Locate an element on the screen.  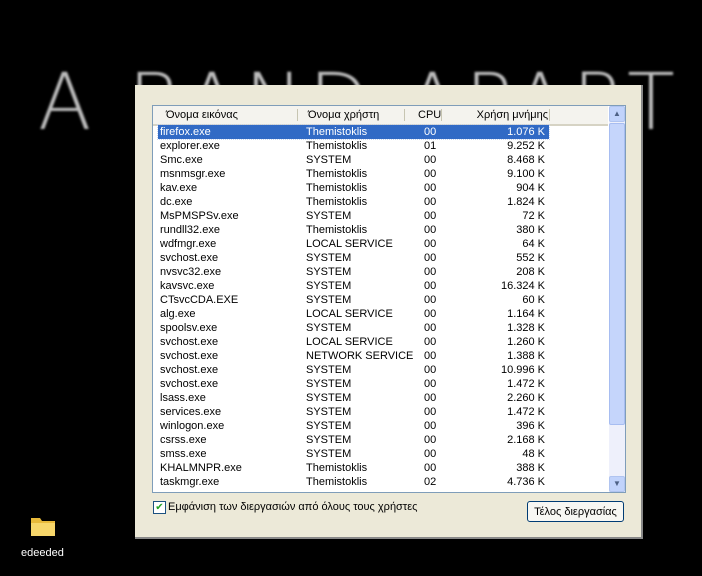
checkmark-icon: ✔ is located at coordinates (159, 507).